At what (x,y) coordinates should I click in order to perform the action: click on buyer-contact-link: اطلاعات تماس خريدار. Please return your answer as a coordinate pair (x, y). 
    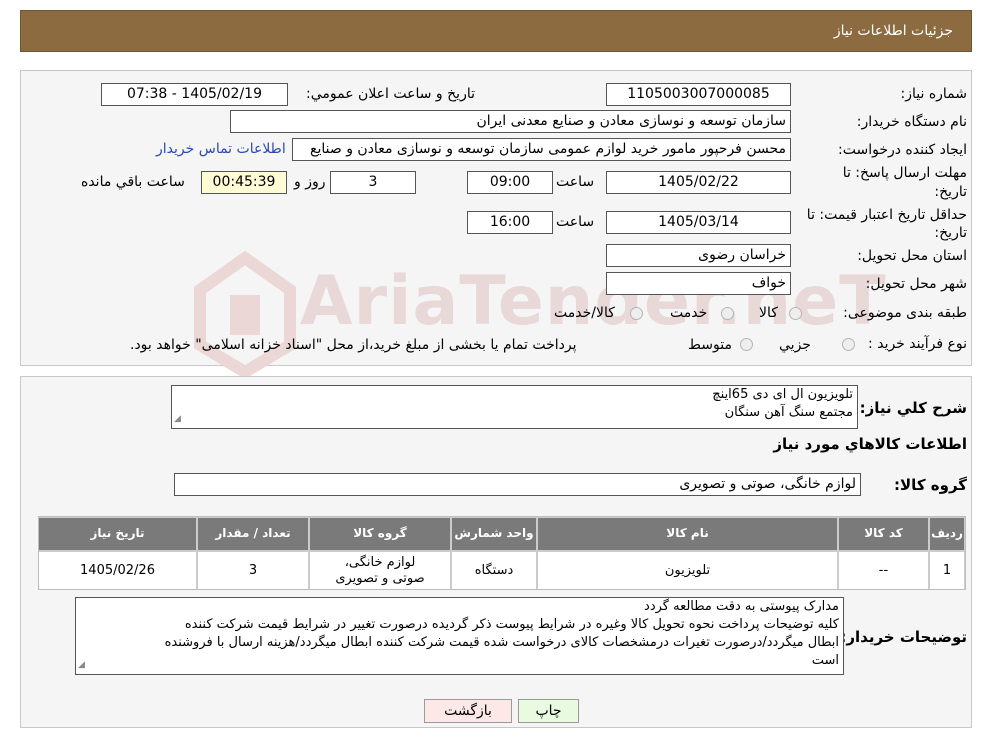
    Looking at the image, I should click on (221, 149).